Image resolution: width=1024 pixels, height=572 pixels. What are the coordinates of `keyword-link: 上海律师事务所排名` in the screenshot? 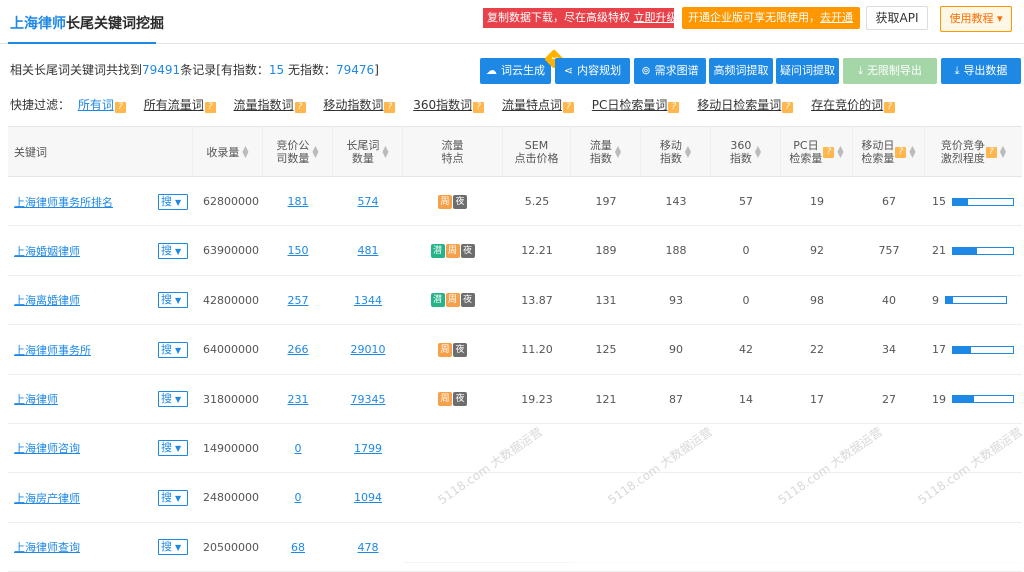 It's located at (63, 202).